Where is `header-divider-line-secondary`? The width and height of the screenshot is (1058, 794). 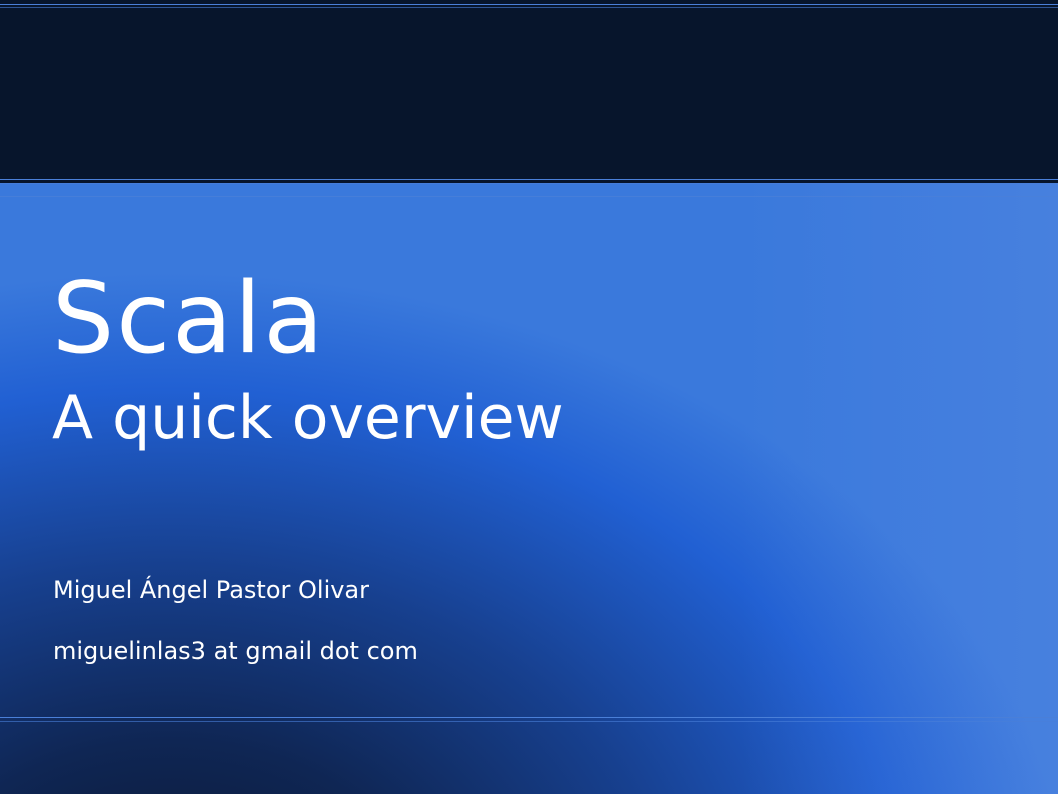 header-divider-line-secondary is located at coordinates (529, 183).